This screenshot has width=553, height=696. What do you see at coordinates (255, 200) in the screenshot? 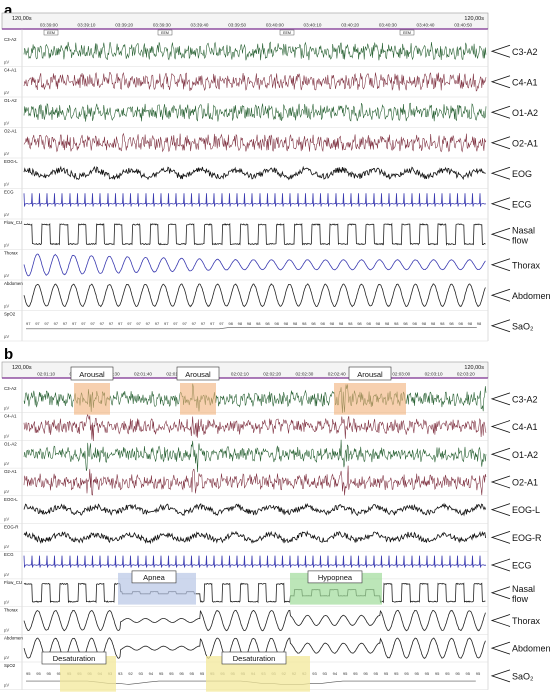
I see `a-trace-ecg` at bounding box center [255, 200].